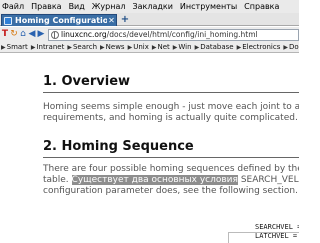 This screenshot has height=243, width=320. I want to click on text-tool-icon: T, so click(5, 34).